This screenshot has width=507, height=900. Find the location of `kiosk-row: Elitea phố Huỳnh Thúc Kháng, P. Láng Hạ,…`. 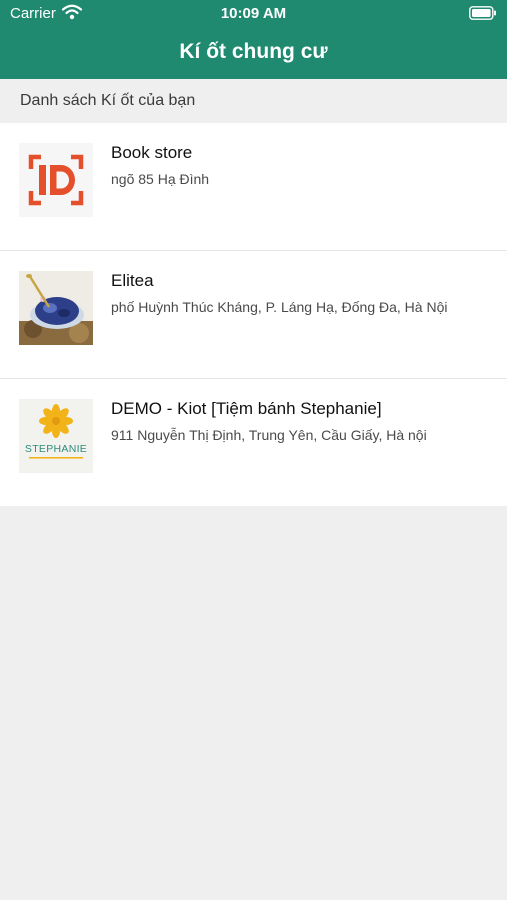

kiosk-row: Elitea phố Huỳnh Thúc Kháng, P. Láng Hạ,… is located at coordinates (253, 315).